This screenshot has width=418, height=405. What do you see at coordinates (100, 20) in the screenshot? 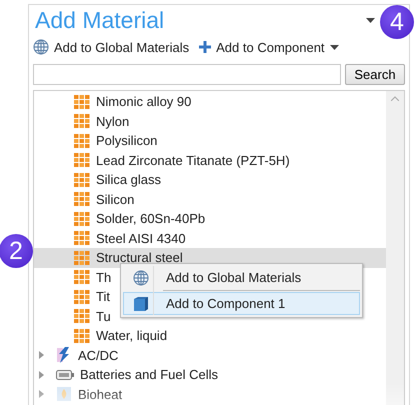
I see `panel-title: Add Material` at bounding box center [100, 20].